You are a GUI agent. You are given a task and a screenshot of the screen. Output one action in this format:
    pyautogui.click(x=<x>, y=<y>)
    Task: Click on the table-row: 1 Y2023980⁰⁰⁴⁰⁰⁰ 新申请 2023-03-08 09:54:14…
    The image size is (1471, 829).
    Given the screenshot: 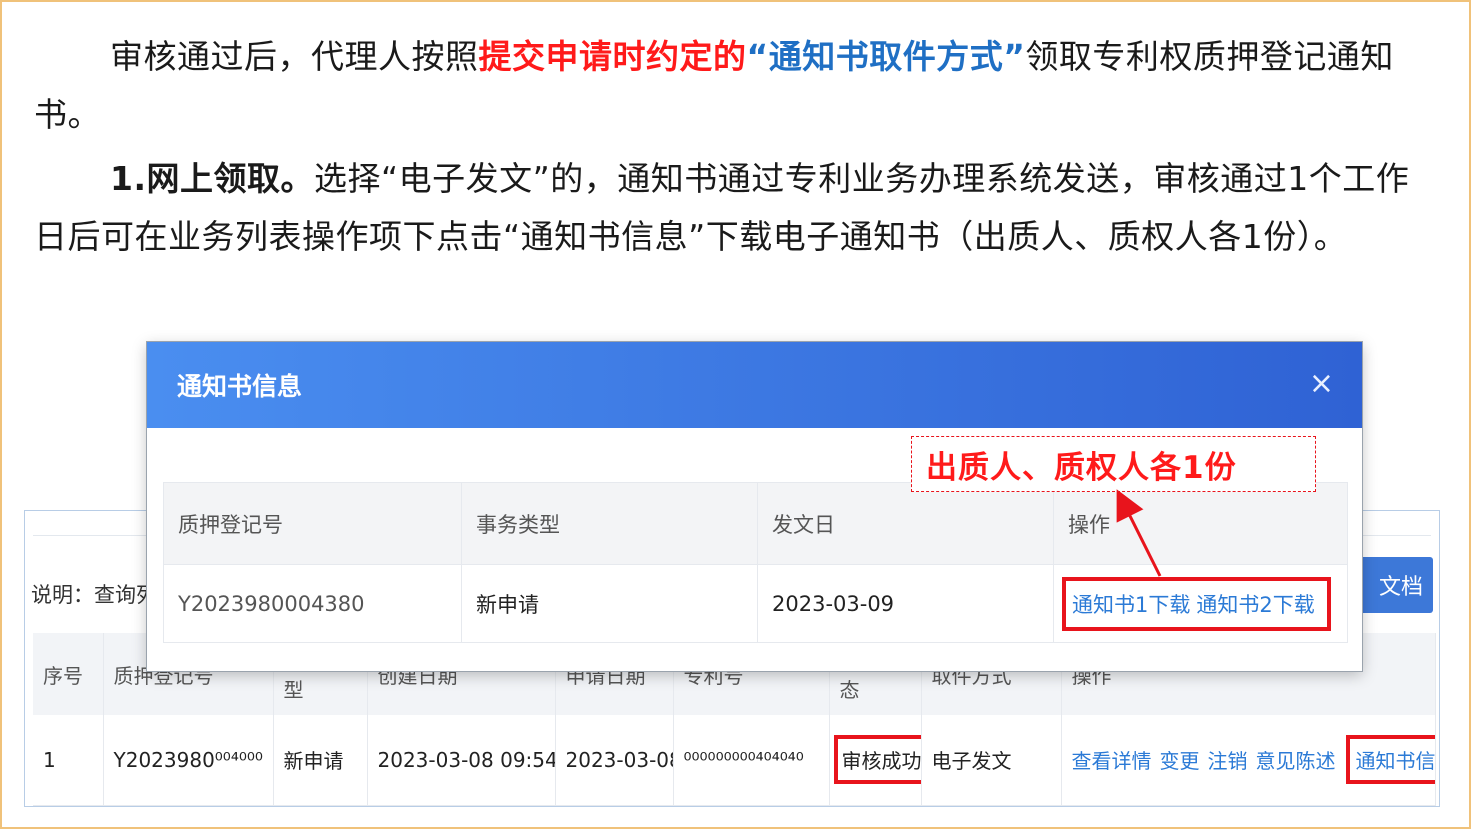 What is the action you would take?
    pyautogui.click(x=734, y=760)
    